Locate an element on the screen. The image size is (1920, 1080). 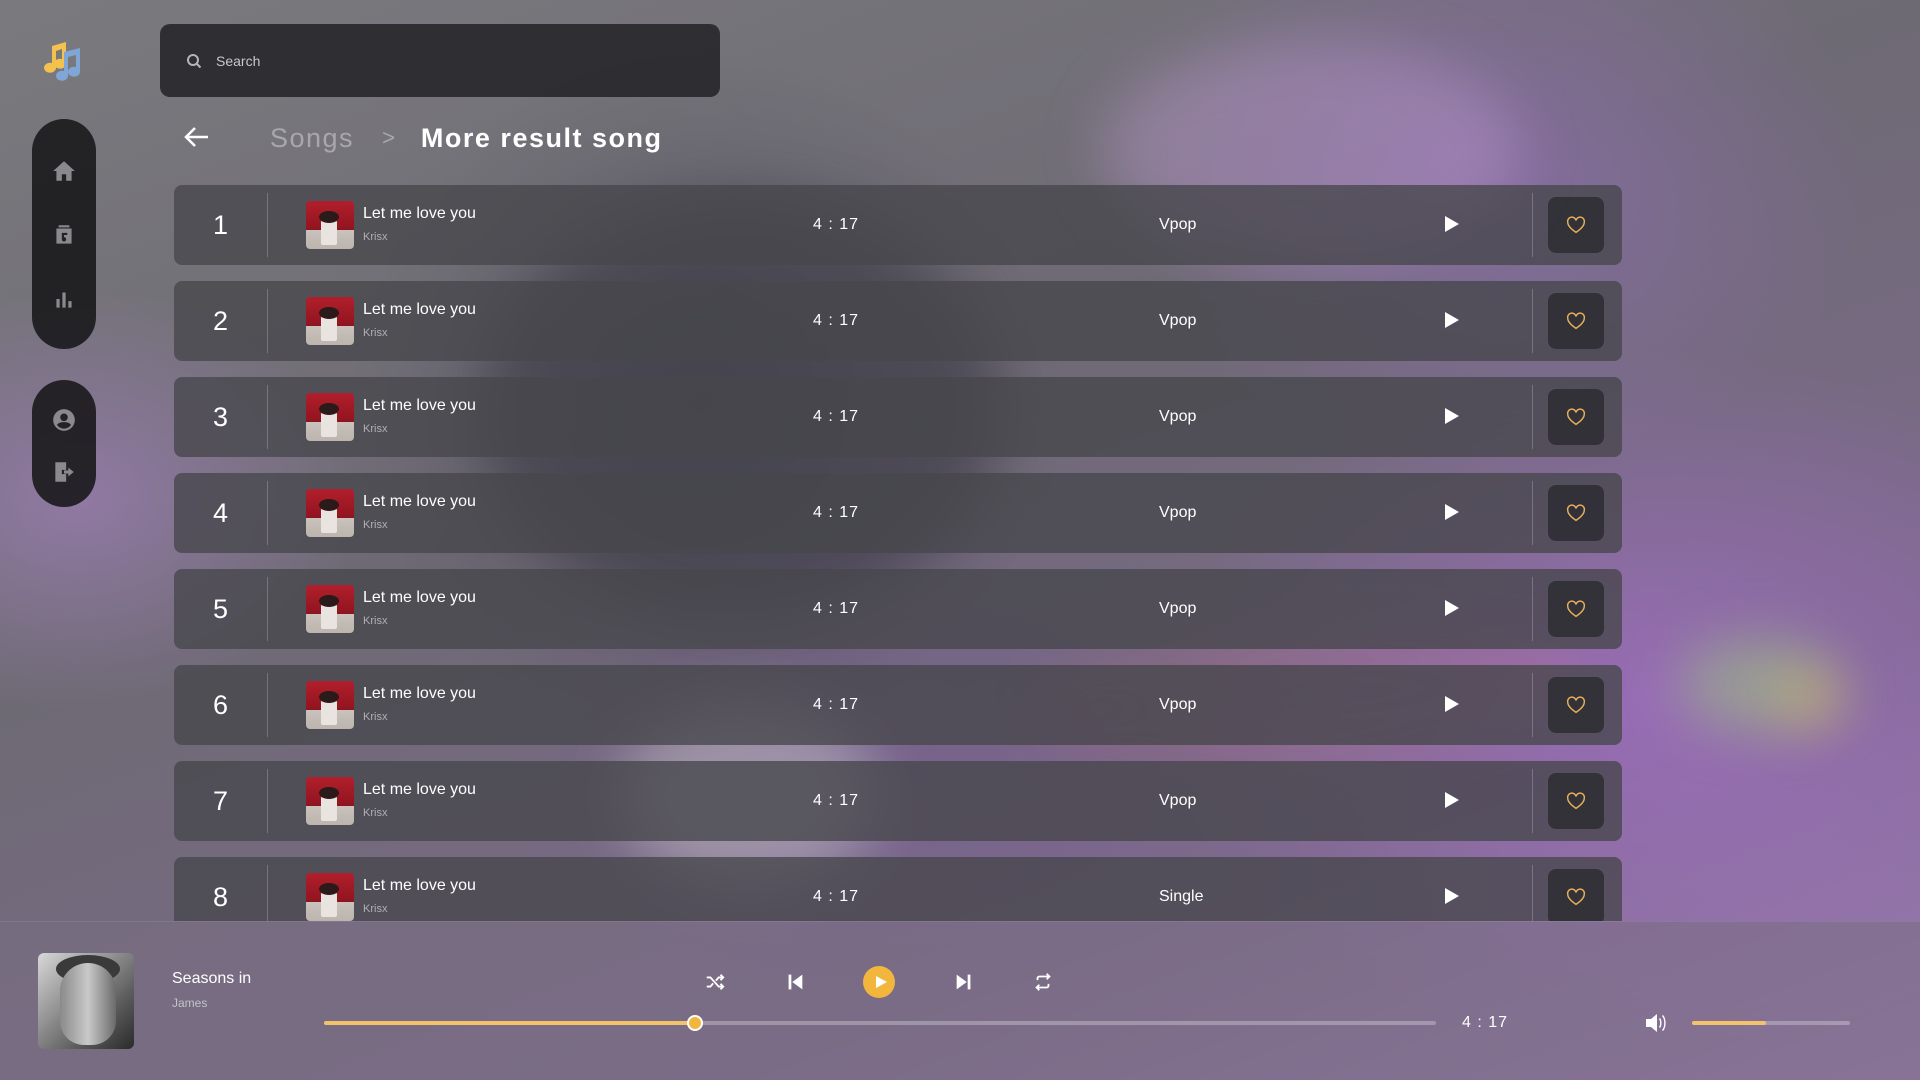
song-row: 3 Let me love you Krisx 4 : 17 Vpop is located at coordinates (898, 417).